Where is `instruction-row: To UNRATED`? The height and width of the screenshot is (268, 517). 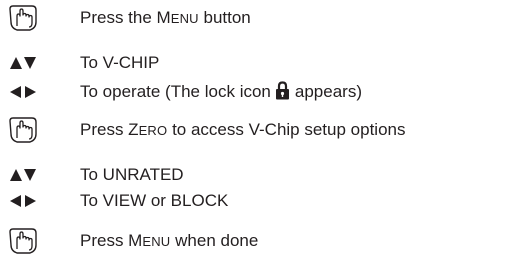
instruction-row: To UNRATED is located at coordinates (258, 175).